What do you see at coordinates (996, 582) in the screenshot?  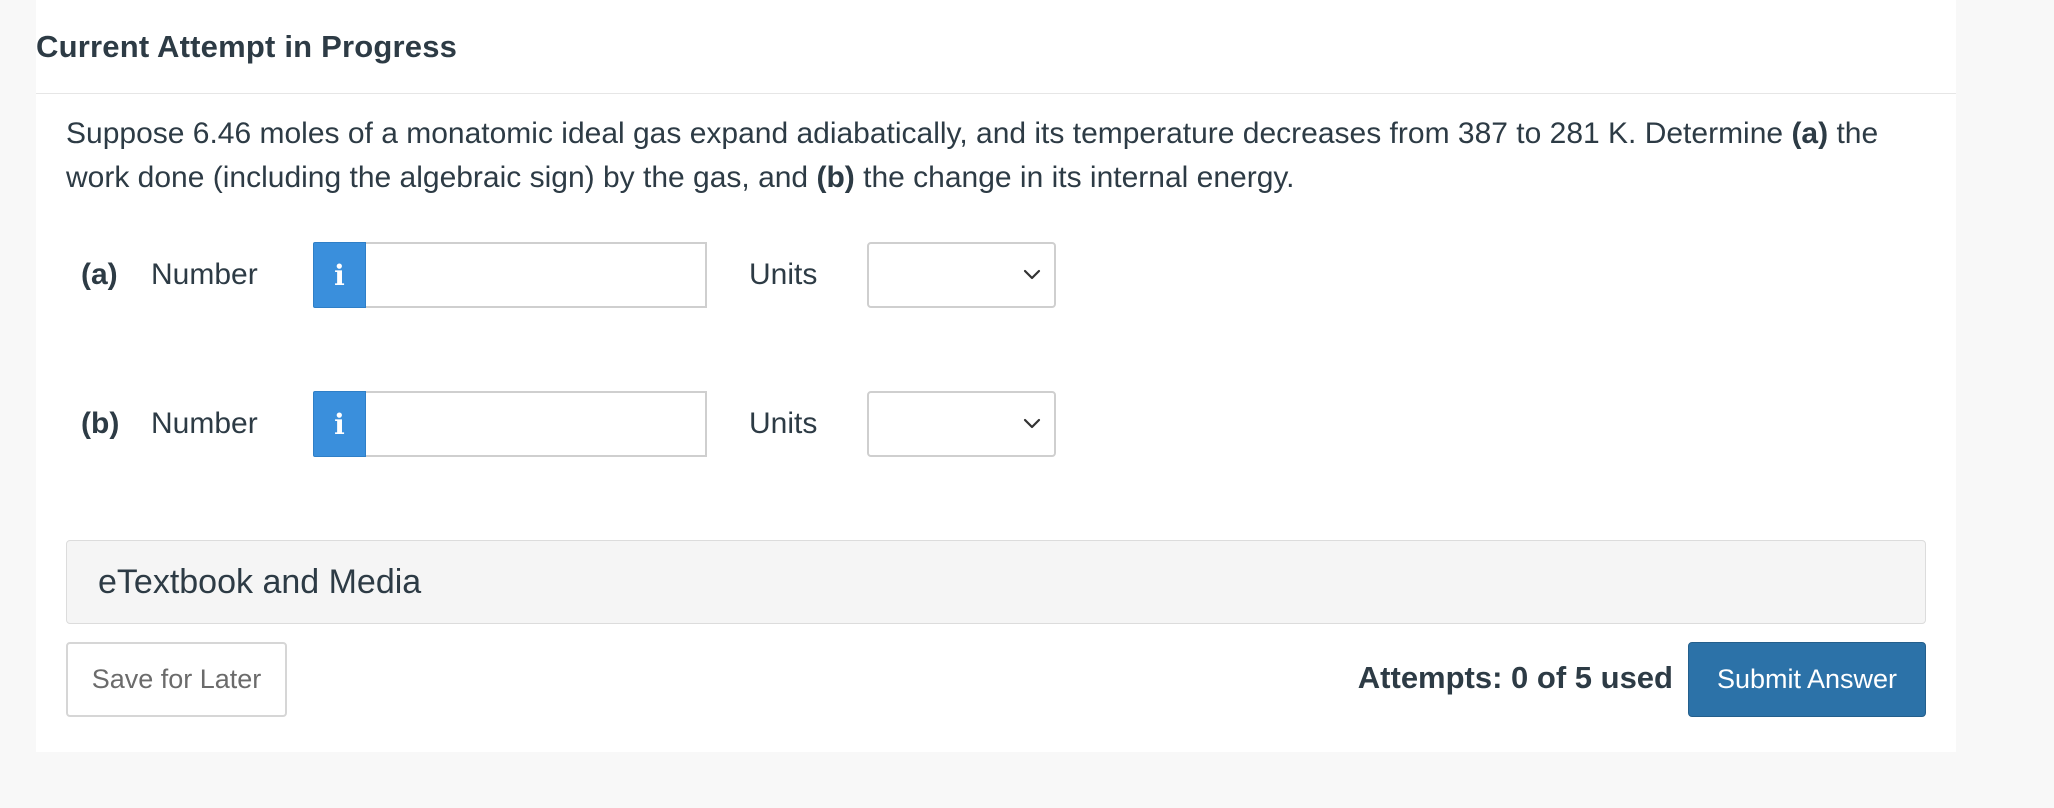 I see `etextbook-media-panel: eTextbook and Media` at bounding box center [996, 582].